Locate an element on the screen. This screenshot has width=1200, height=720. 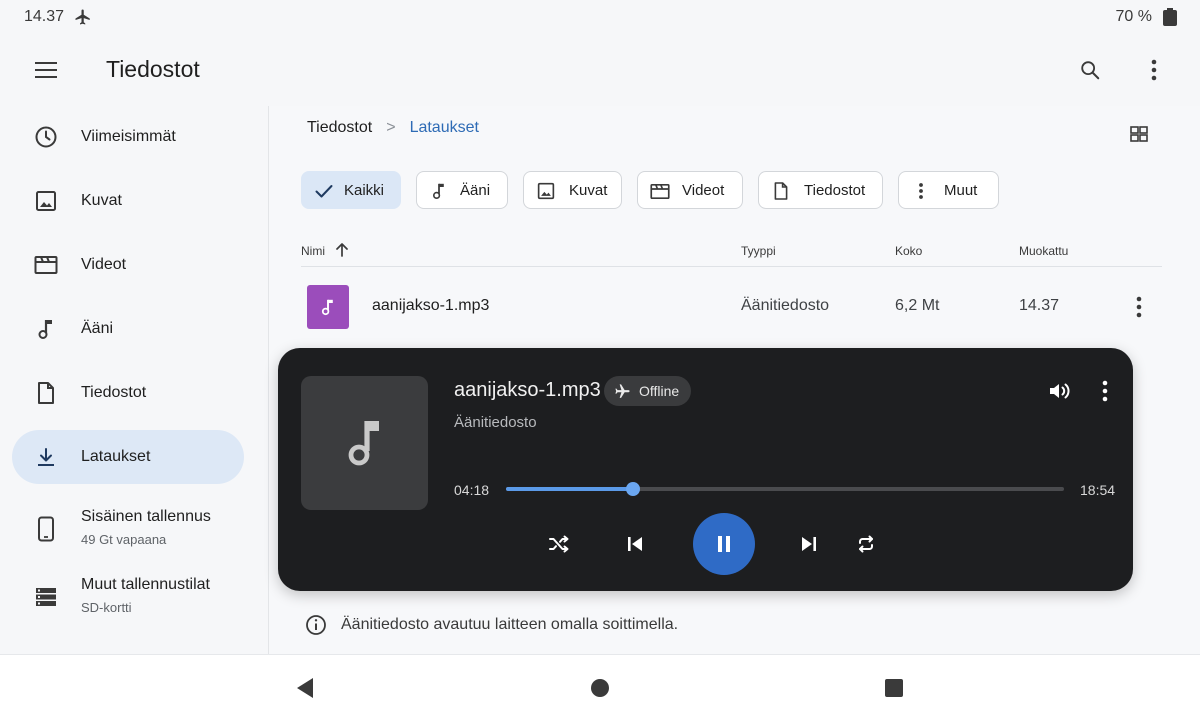
file-size: 6,2 Mt is located at coordinates (917, 305).